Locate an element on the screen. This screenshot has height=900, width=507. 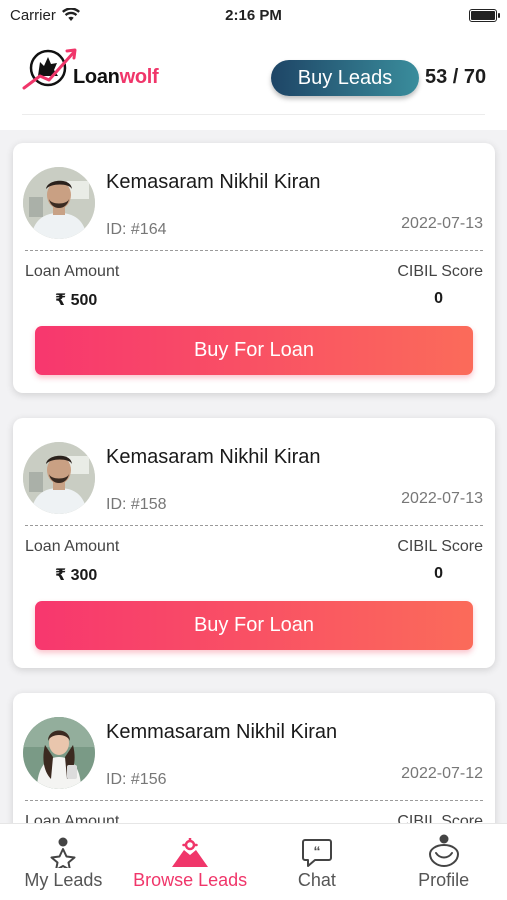
loan-amount-value: ₹ 300 is located at coordinates (76, 575).